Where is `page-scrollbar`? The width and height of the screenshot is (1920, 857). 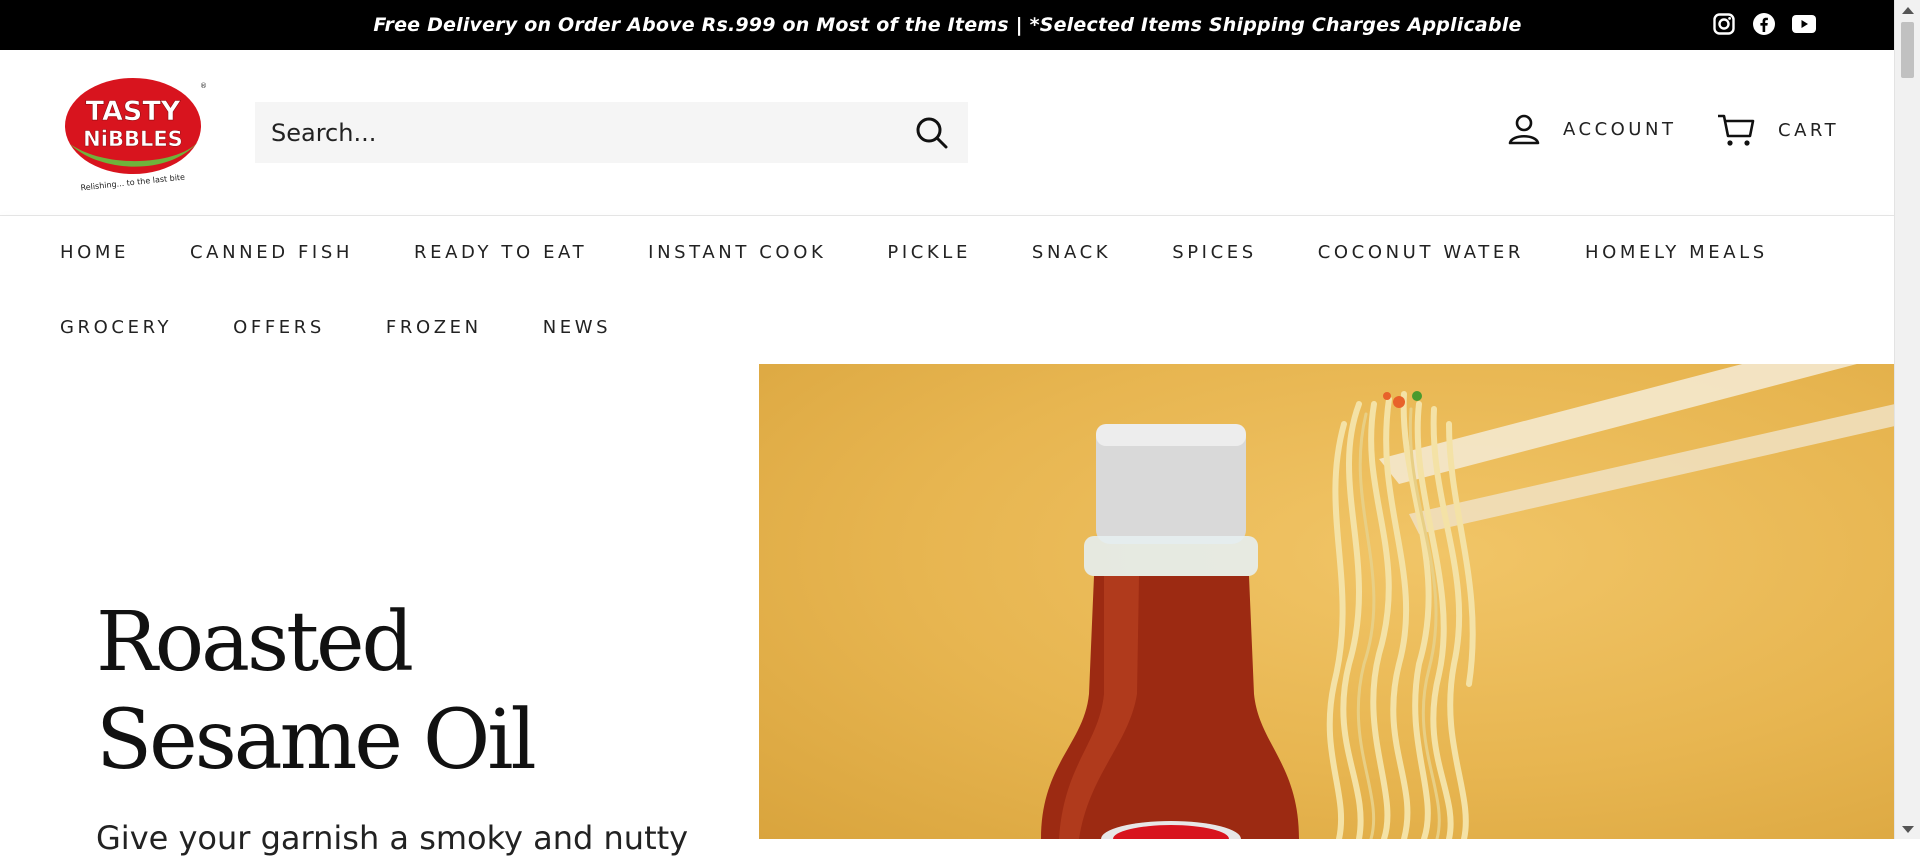 page-scrollbar is located at coordinates (1907, 419).